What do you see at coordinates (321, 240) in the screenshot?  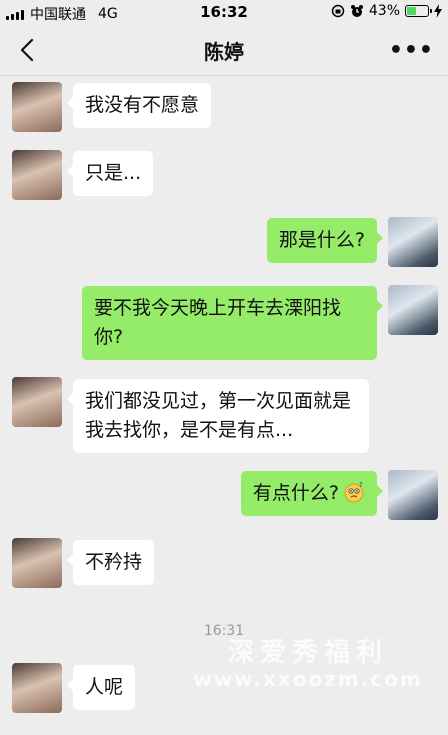 I see `message-text: 那是什么?` at bounding box center [321, 240].